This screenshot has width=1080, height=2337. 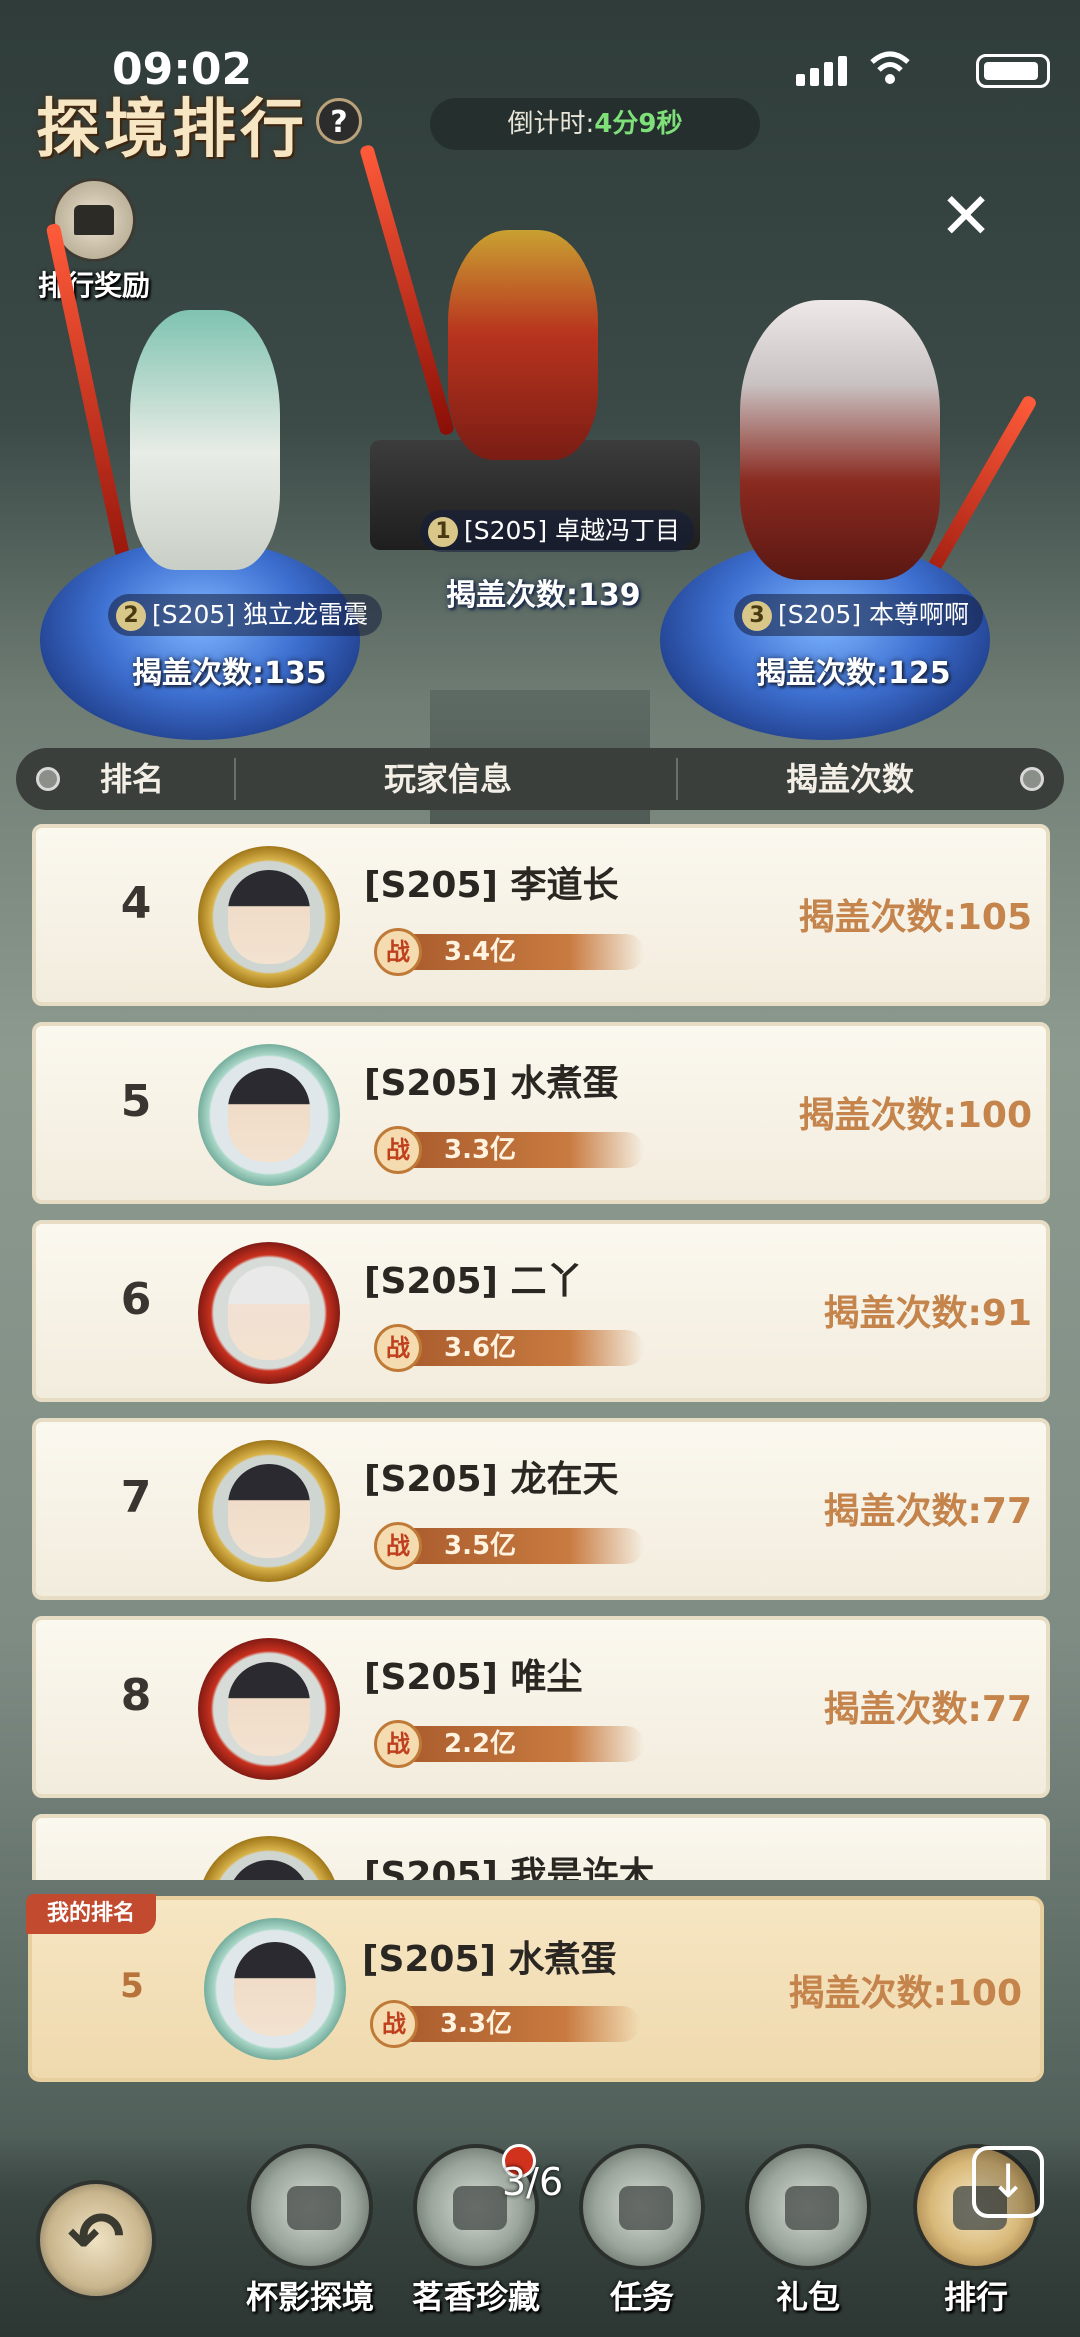 What do you see at coordinates (853, 673) in the screenshot?
I see `top3-count: 揭盖次数:125` at bounding box center [853, 673].